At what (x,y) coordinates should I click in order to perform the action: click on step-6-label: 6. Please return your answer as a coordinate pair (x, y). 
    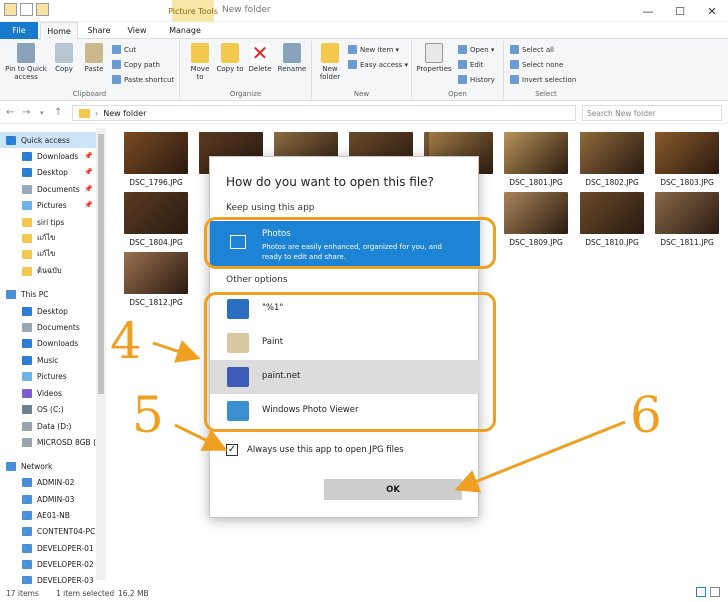
    Looking at the image, I should click on (646, 415).